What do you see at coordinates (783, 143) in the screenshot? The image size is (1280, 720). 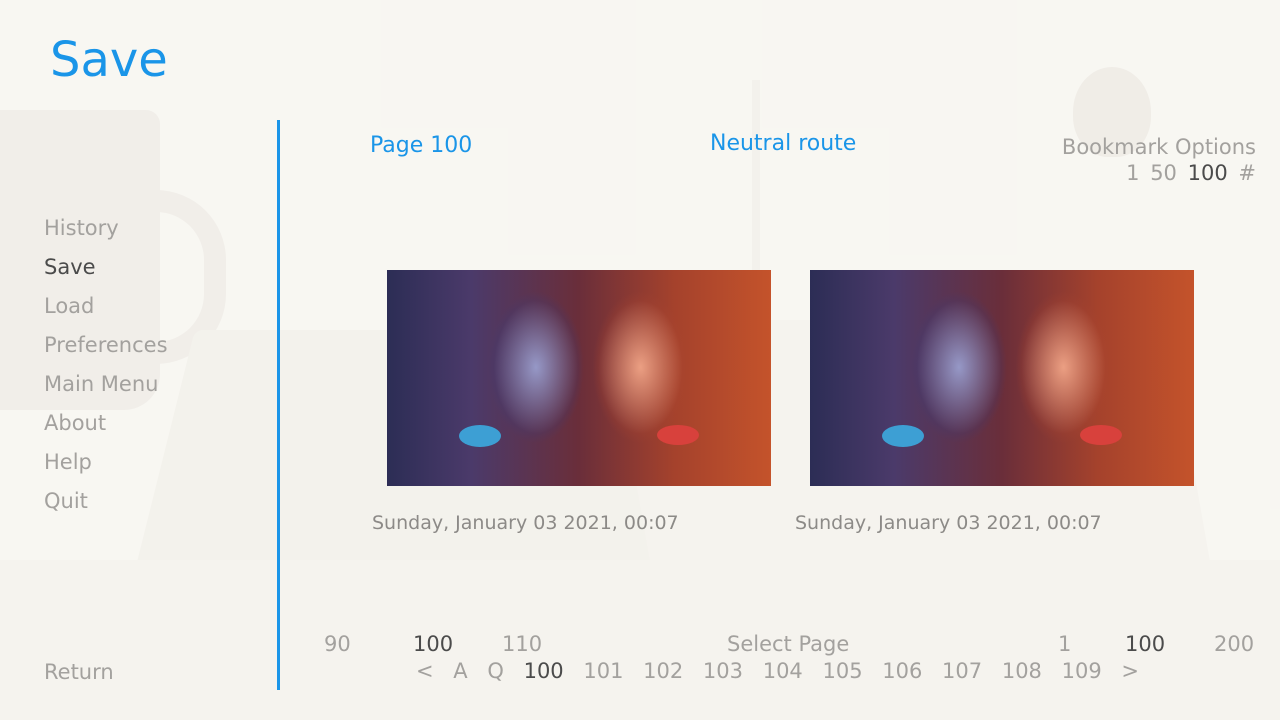 I see `route-label: Neutral route` at bounding box center [783, 143].